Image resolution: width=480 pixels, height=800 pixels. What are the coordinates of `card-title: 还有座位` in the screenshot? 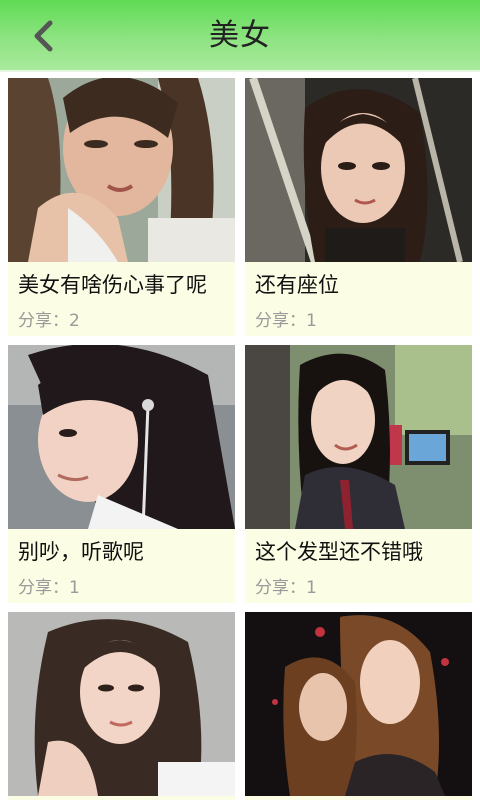 It's located at (297, 285).